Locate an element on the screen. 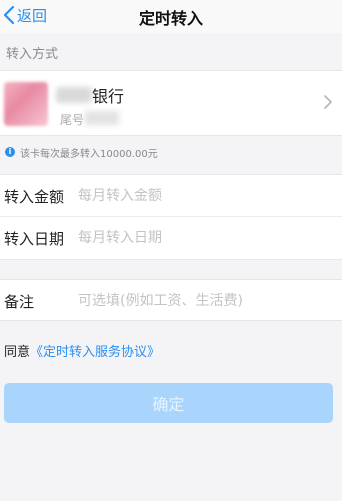 The image size is (342, 501). page-title: 定时转入 is located at coordinates (170, 18).